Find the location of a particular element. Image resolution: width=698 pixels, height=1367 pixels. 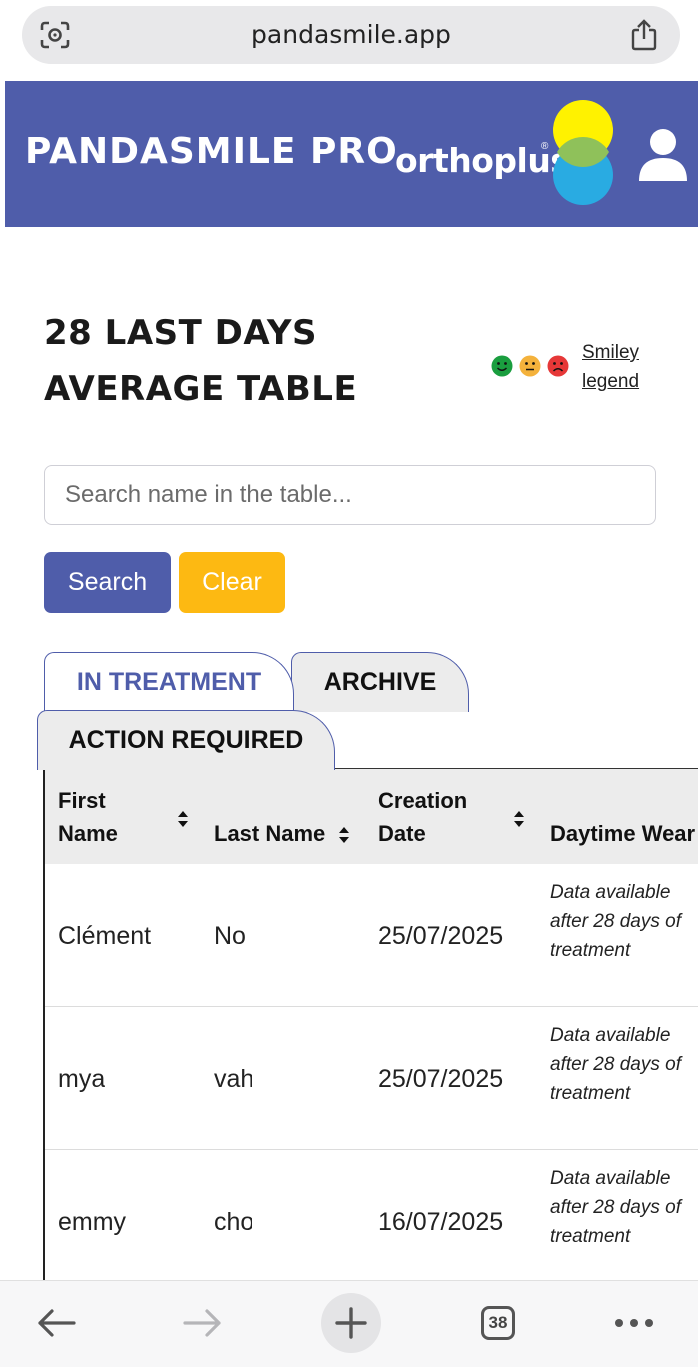

smiley-legend-link: Smiley legend is located at coordinates (627, 367).